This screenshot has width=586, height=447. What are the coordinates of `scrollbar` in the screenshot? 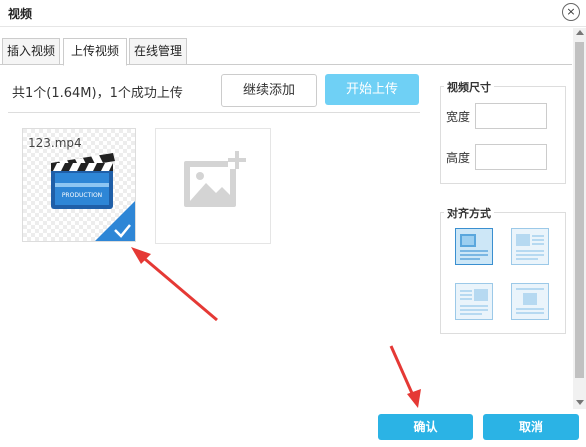 It's located at (579, 218).